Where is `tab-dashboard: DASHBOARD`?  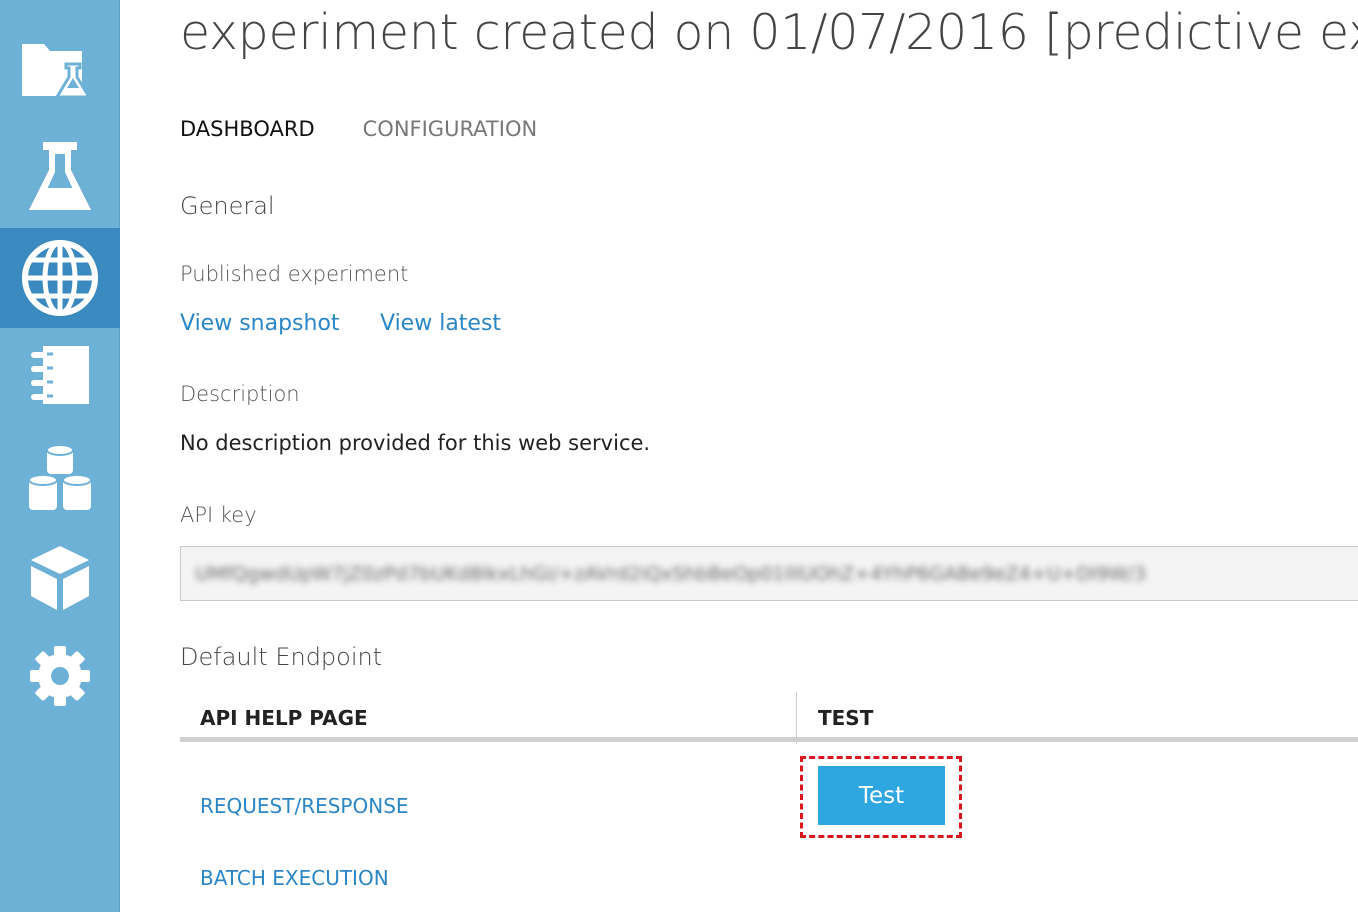 tab-dashboard: DASHBOARD is located at coordinates (247, 129).